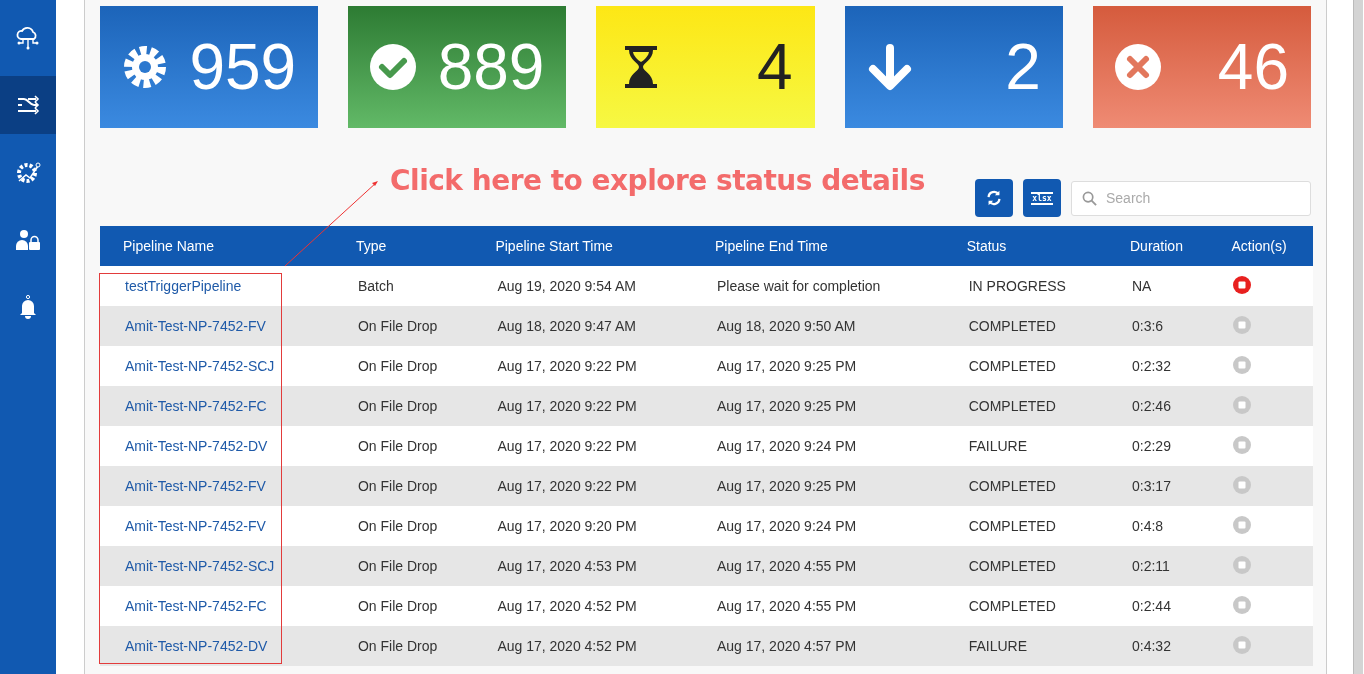 This screenshot has height=674, width=1364. What do you see at coordinates (1253, 67) in the screenshot?
I see `stat-count: 46` at bounding box center [1253, 67].